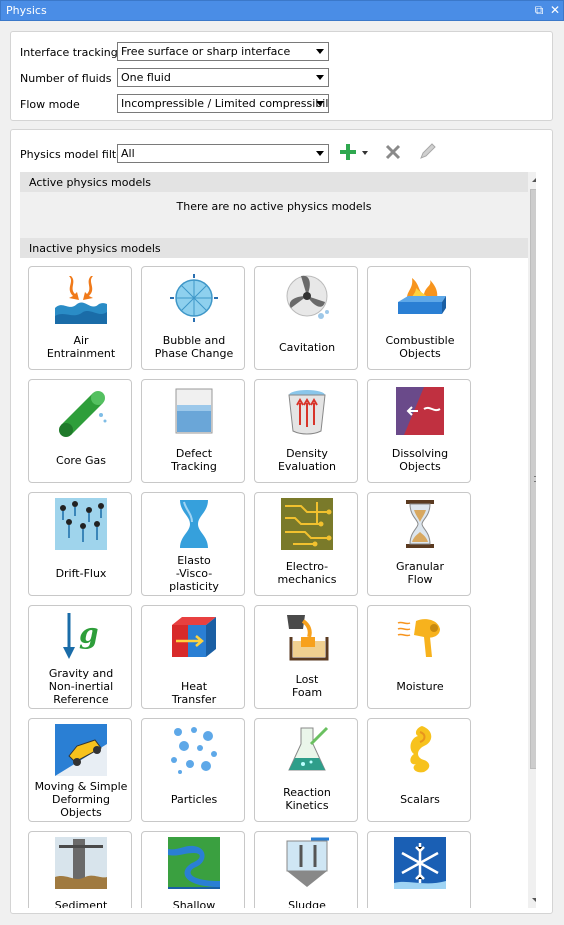 The height and width of the screenshot is (925, 564). I want to click on model-card-drift-flux: Drift-Flux, so click(80, 544).